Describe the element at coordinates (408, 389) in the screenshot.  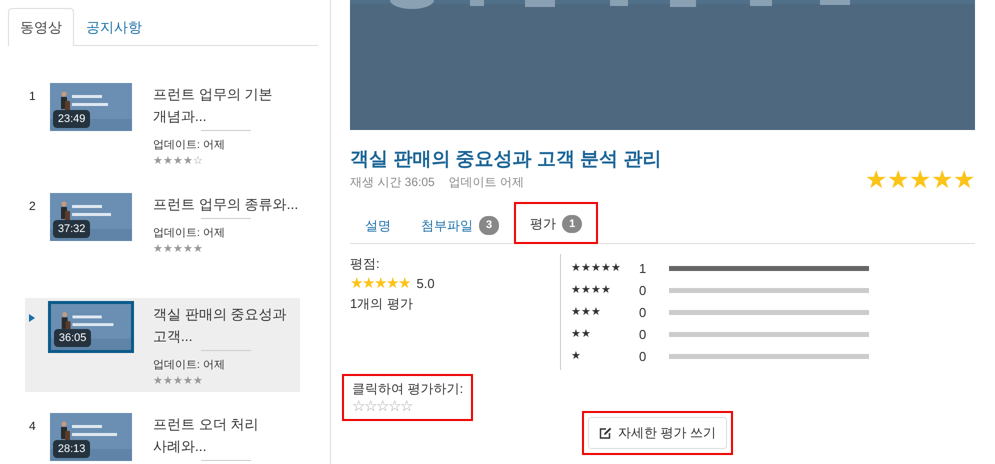
I see `rate-prompt: 클릭하여 평가하기:` at that location.